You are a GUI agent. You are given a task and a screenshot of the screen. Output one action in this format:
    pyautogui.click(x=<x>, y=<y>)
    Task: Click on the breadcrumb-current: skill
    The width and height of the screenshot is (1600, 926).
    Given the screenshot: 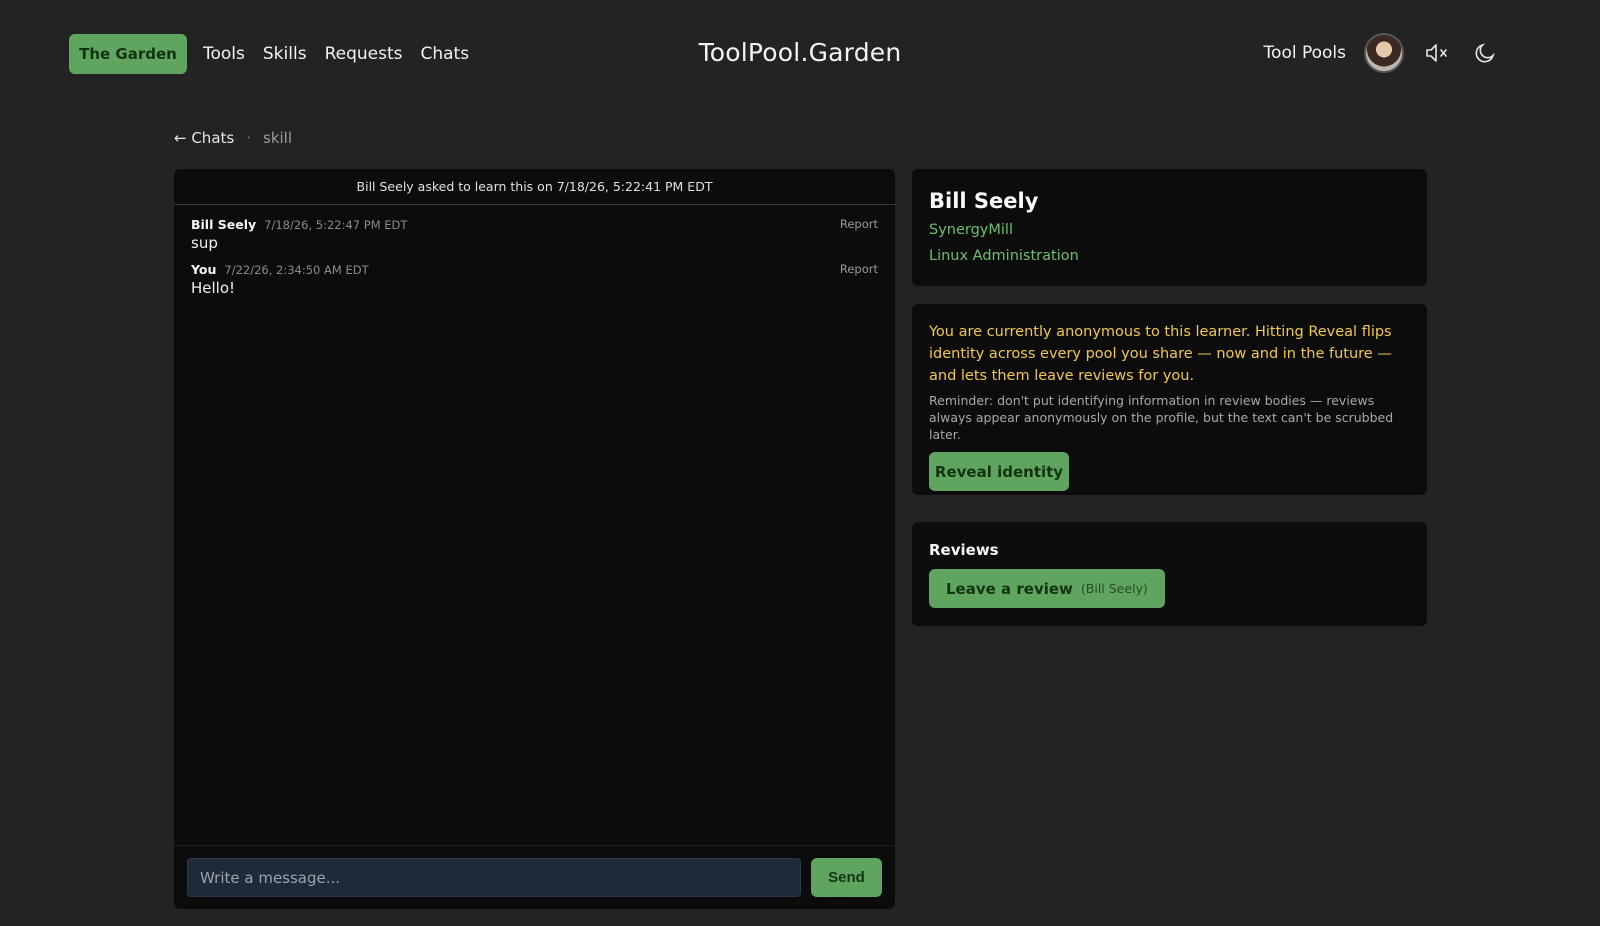 What is the action you would take?
    pyautogui.click(x=278, y=138)
    